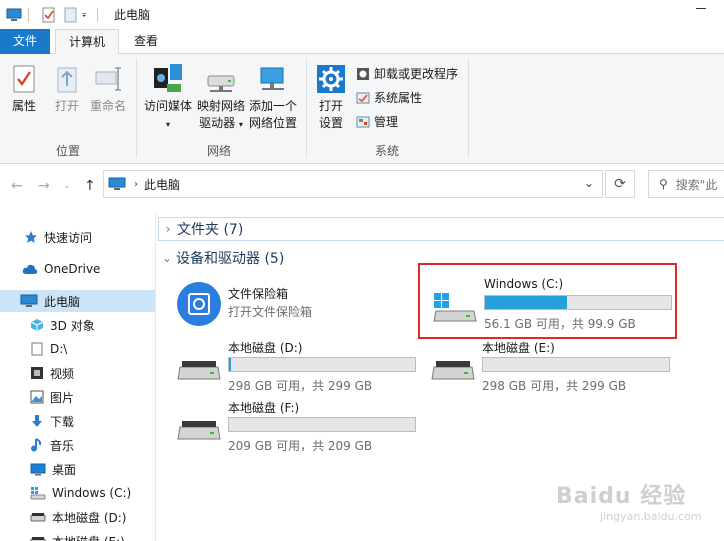 The height and width of the screenshot is (541, 724). I want to click on up-arrow-icon: ↑, so click(90, 186).